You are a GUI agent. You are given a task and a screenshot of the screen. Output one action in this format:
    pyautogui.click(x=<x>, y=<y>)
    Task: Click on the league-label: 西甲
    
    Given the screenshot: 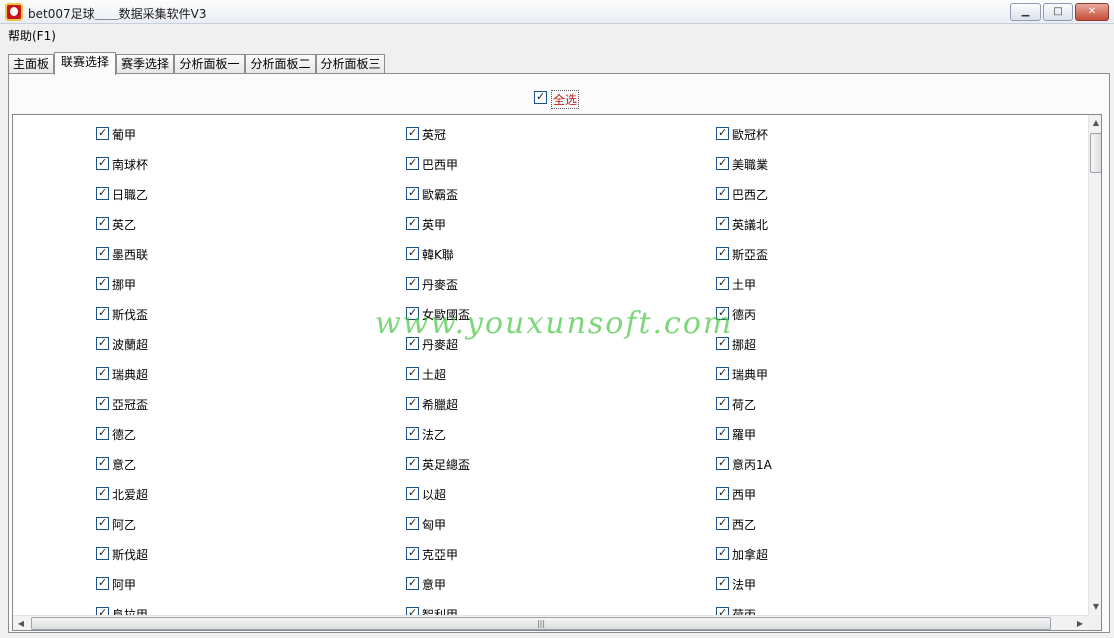 What is the action you would take?
    pyautogui.click(x=744, y=495)
    